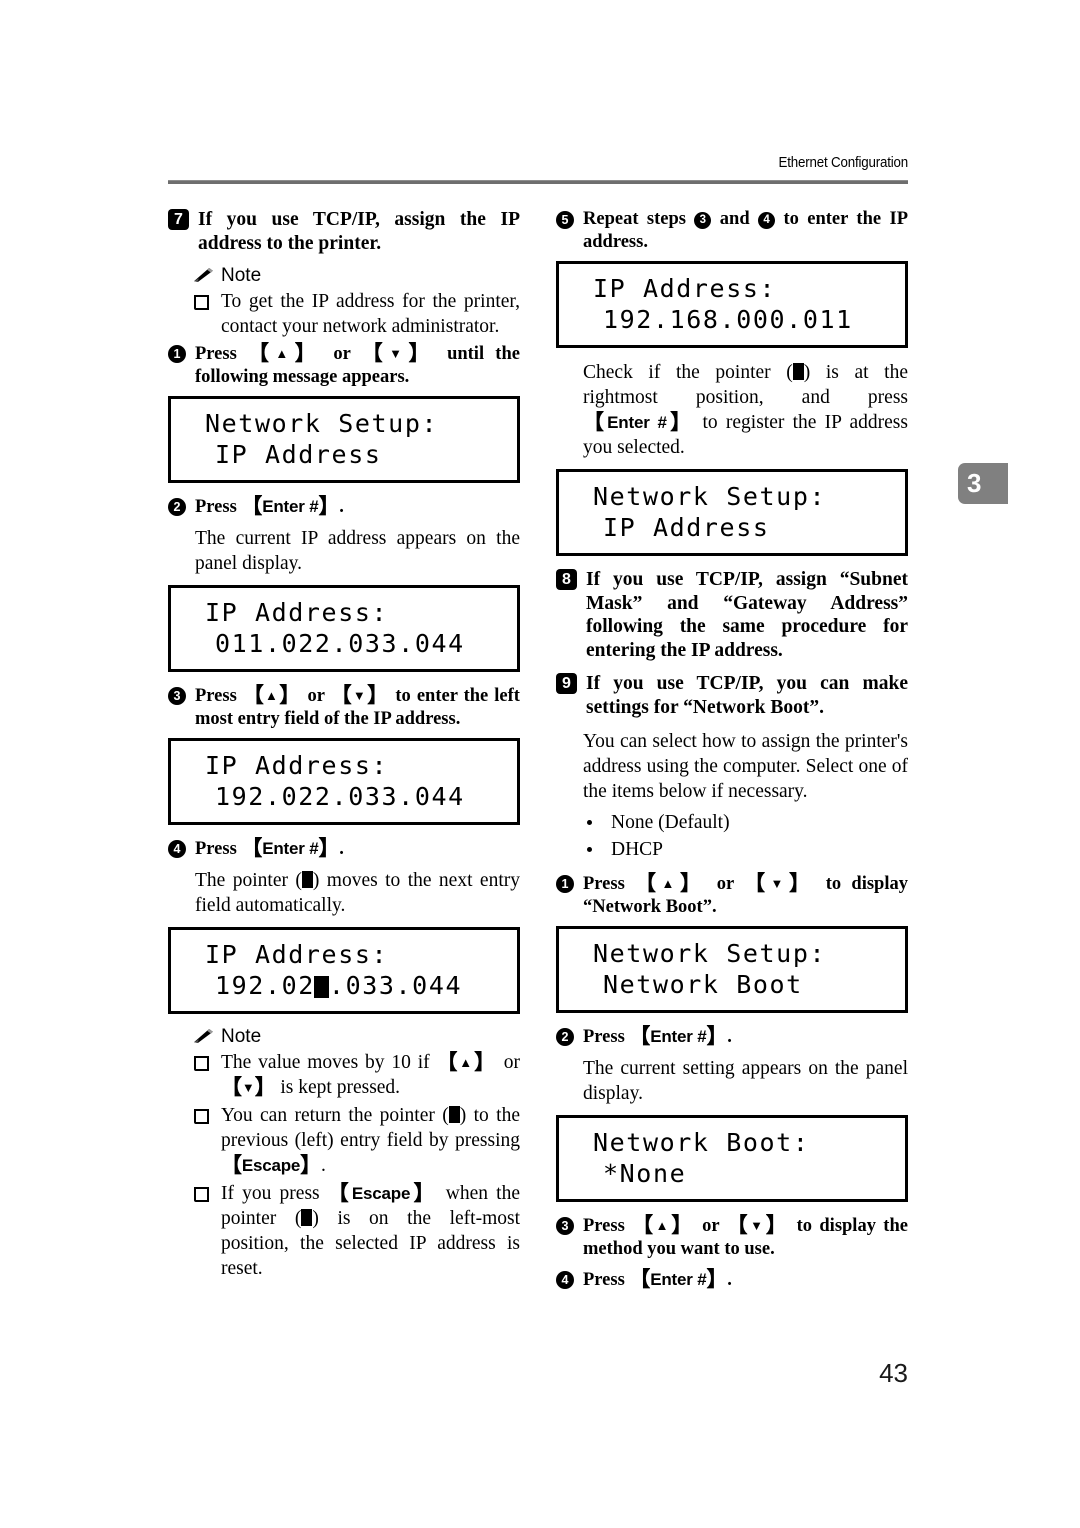 Image resolution: width=1080 pixels, height=1528 pixels. What do you see at coordinates (329, 1062) in the screenshot?
I see `note2-item1-a: The value moves by 10 if` at bounding box center [329, 1062].